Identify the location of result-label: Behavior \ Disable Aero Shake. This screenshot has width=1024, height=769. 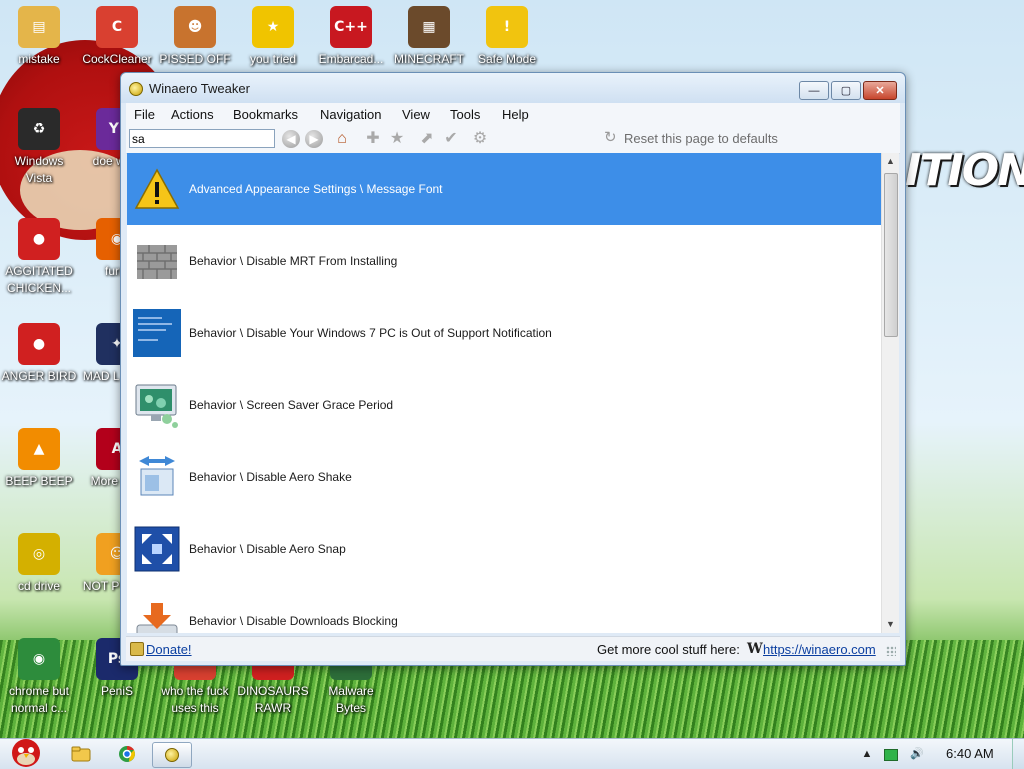
(270, 477).